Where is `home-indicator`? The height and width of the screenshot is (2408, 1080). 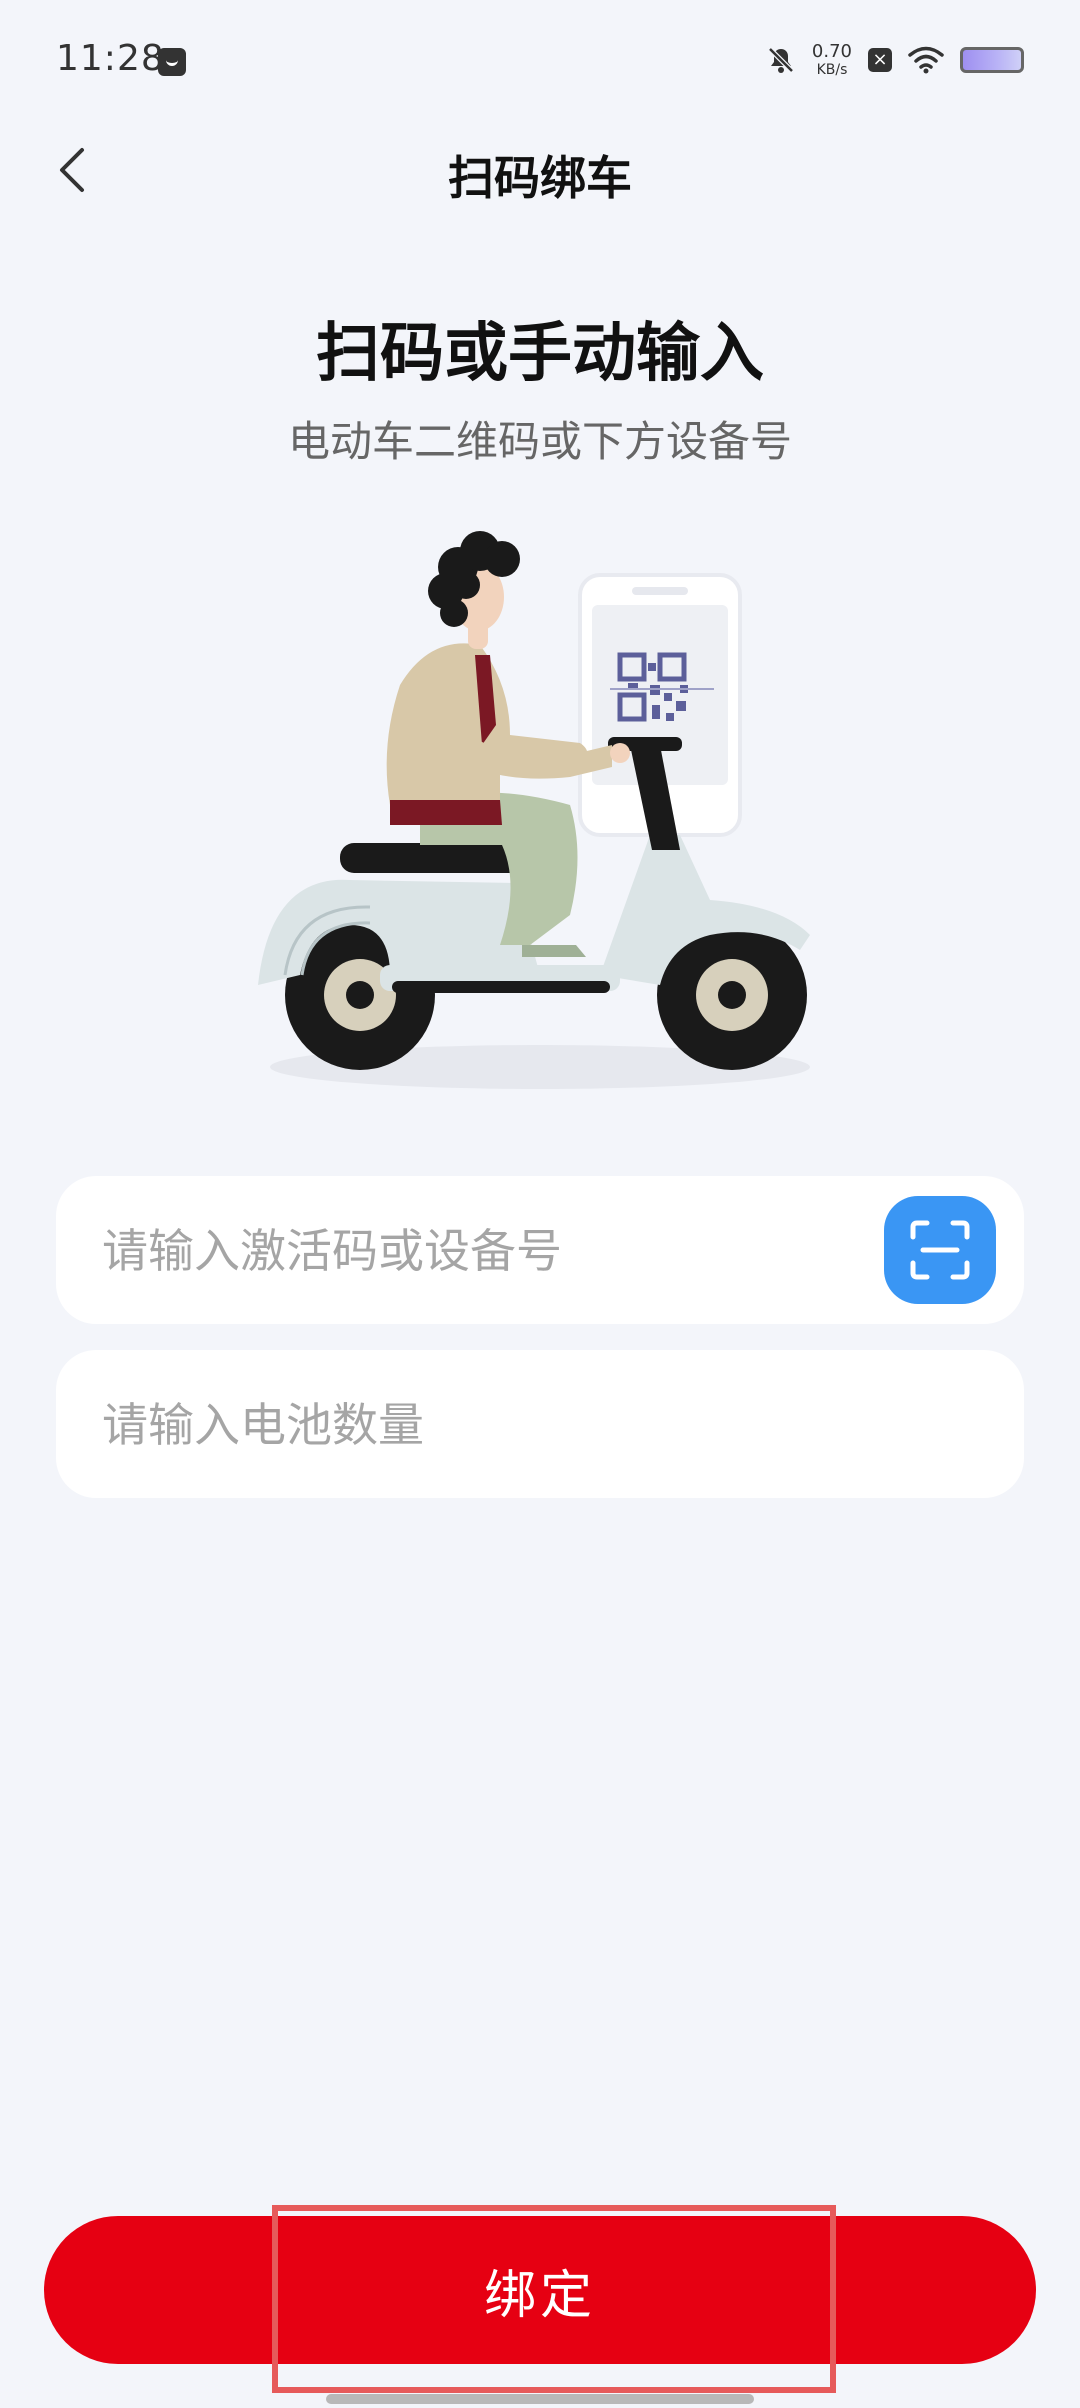
home-indicator is located at coordinates (540, 2399).